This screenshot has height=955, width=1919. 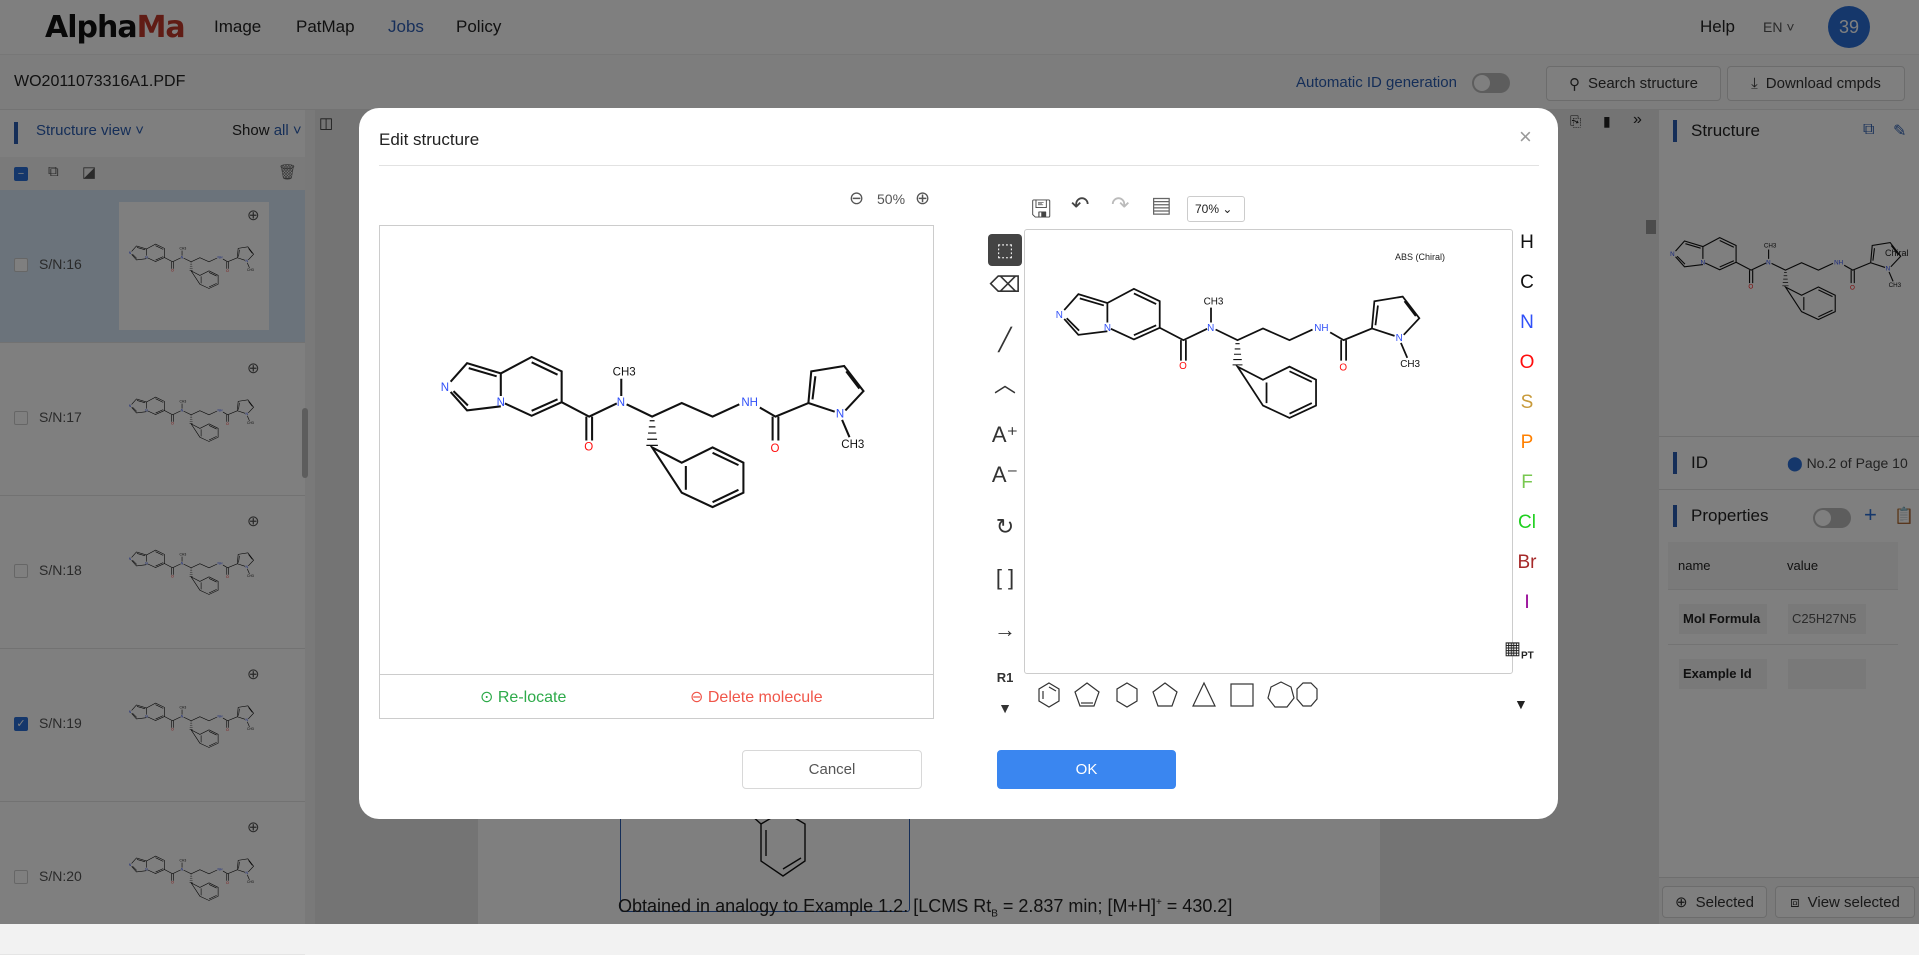 I want to click on delete-label: Delete molecule, so click(x=765, y=697).